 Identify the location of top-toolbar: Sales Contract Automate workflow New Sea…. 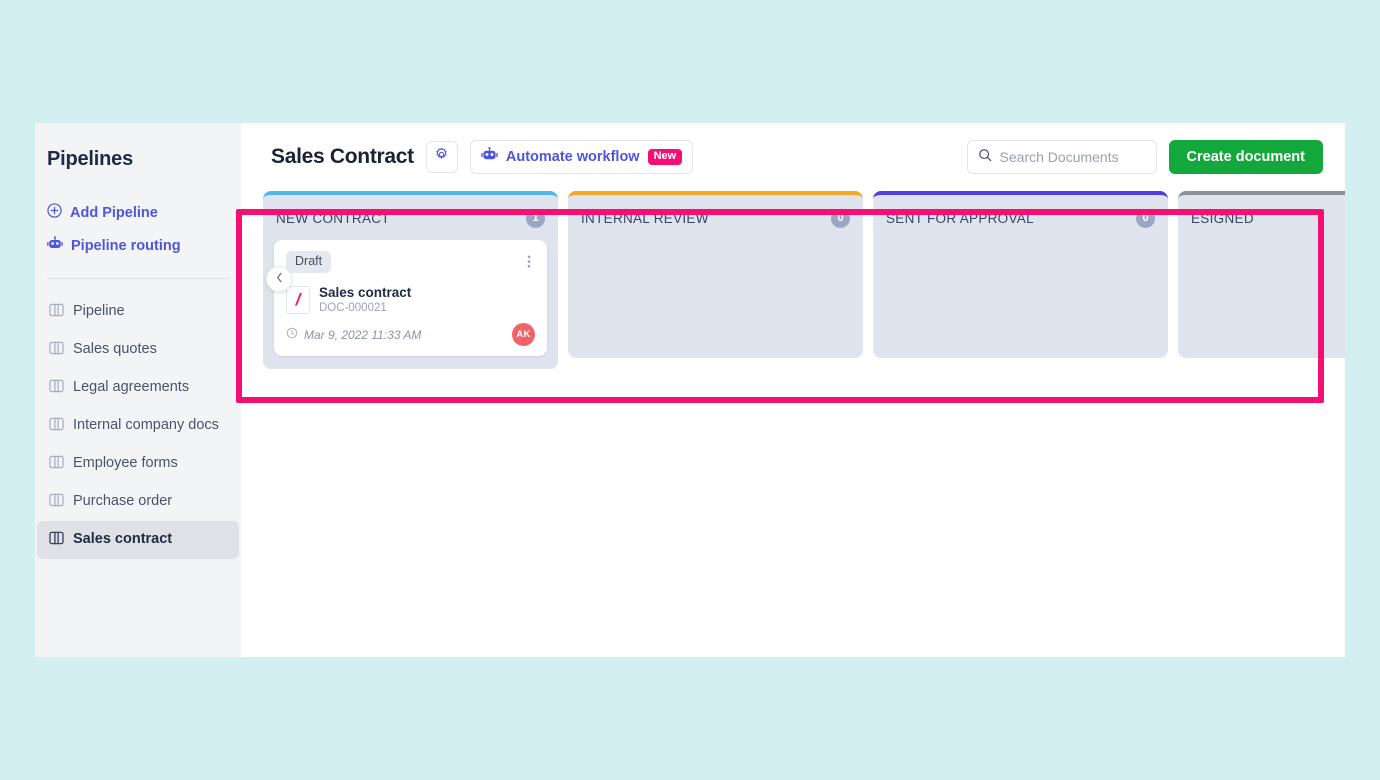
(793, 157).